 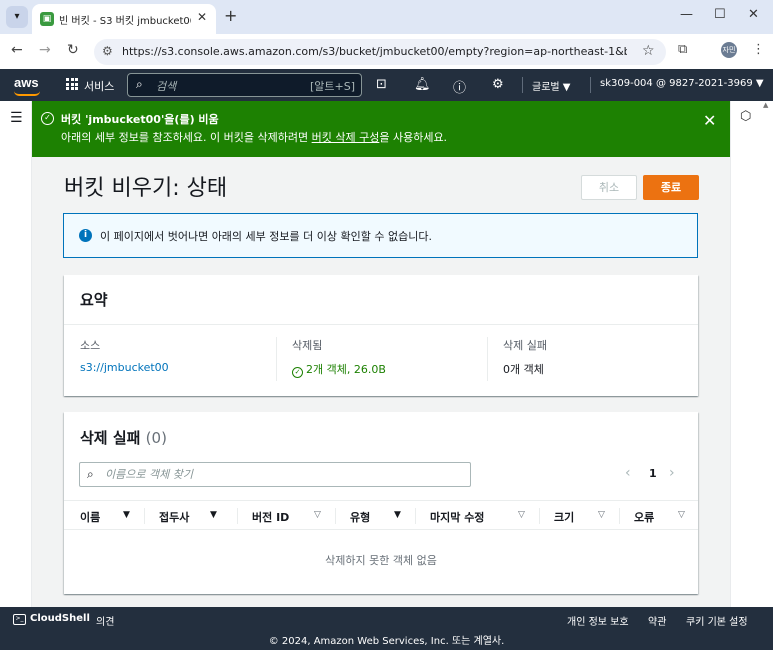 I want to click on flash-message-suffix: 을 사용하세요., so click(x=413, y=137).